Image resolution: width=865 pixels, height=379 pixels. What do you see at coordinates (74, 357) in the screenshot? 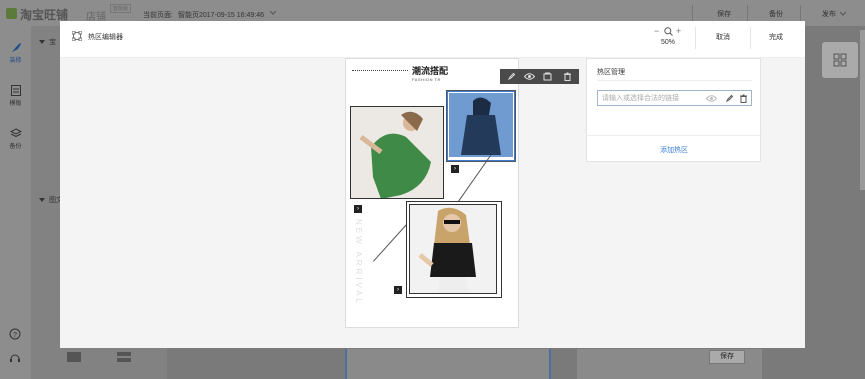
I see `single-image-module-icon` at bounding box center [74, 357].